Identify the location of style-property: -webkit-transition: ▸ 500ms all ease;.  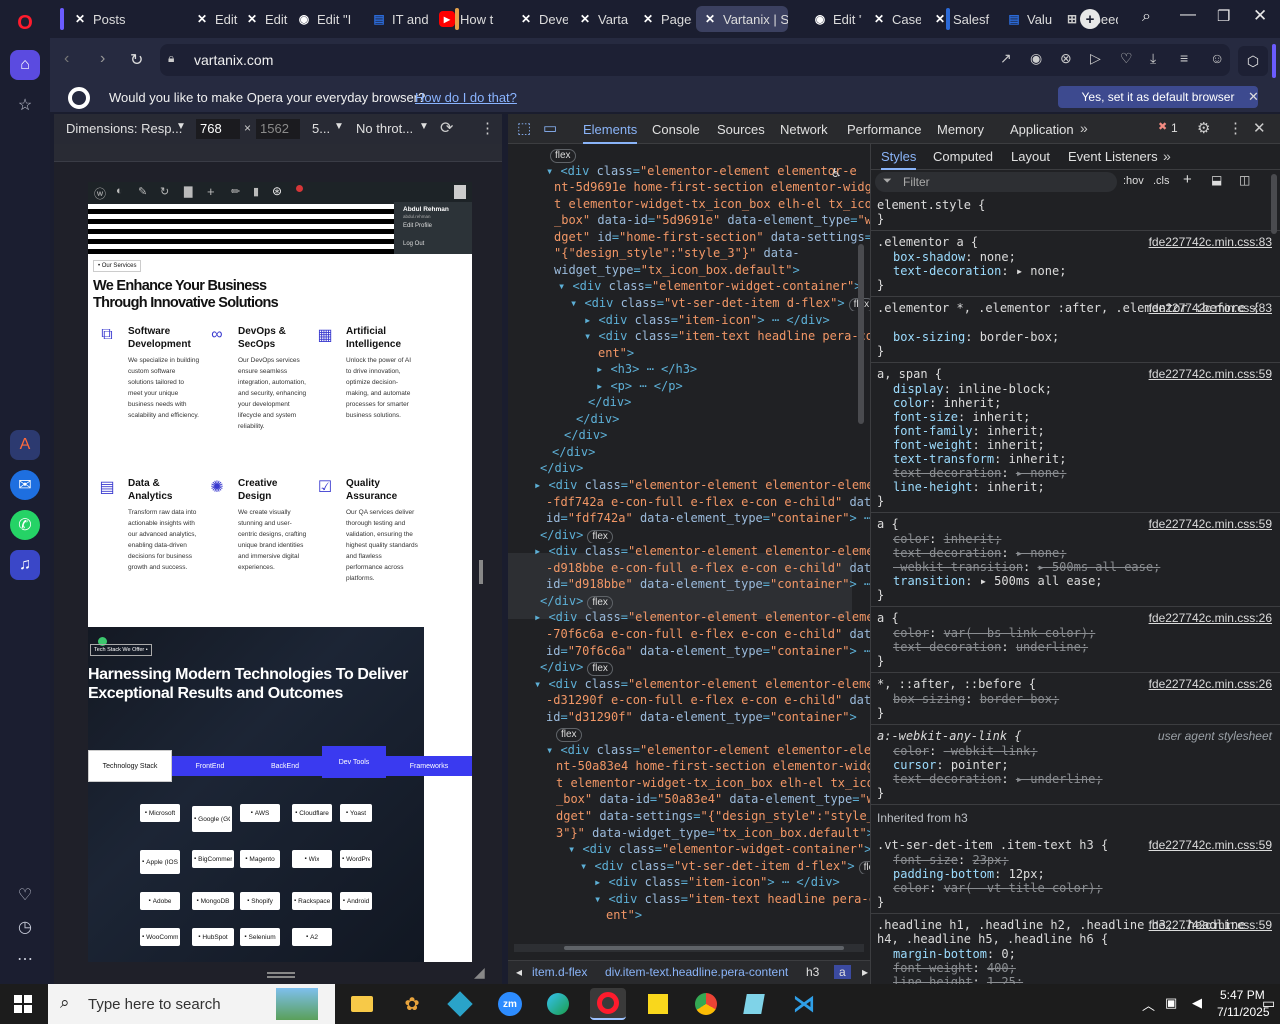
(1076, 567).